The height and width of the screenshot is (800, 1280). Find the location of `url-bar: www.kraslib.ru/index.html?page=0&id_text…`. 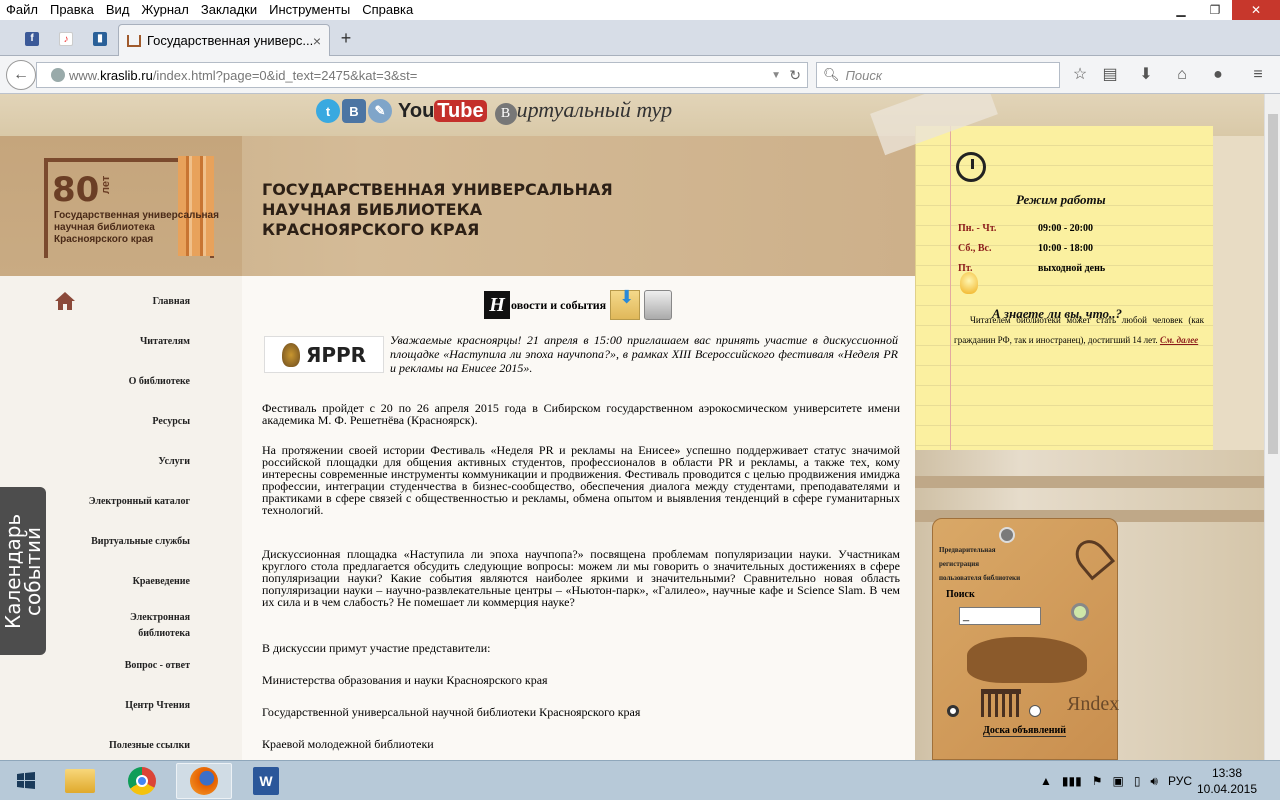

url-bar: www.kraslib.ru/index.html?page=0&id_text… is located at coordinates (422, 75).